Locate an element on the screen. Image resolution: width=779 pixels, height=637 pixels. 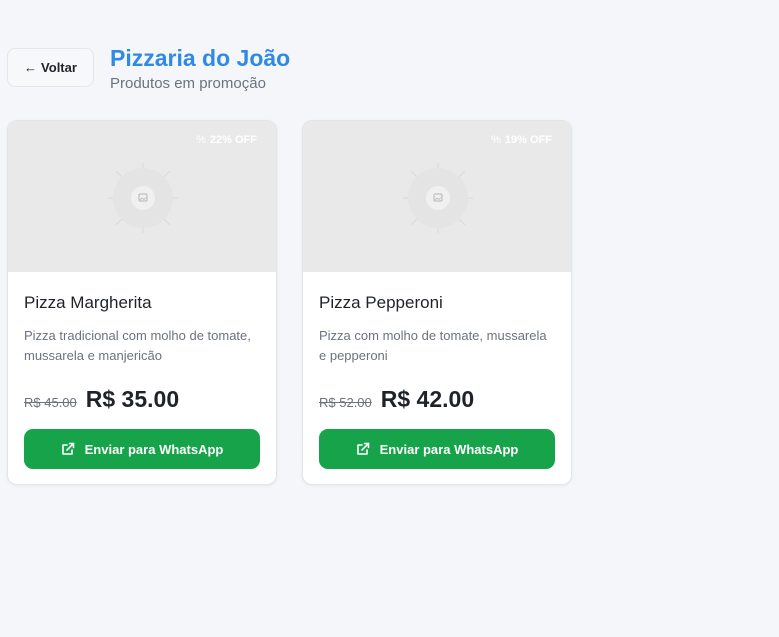
price-row: R$ 52.00 R$ 42.00 is located at coordinates (437, 399).